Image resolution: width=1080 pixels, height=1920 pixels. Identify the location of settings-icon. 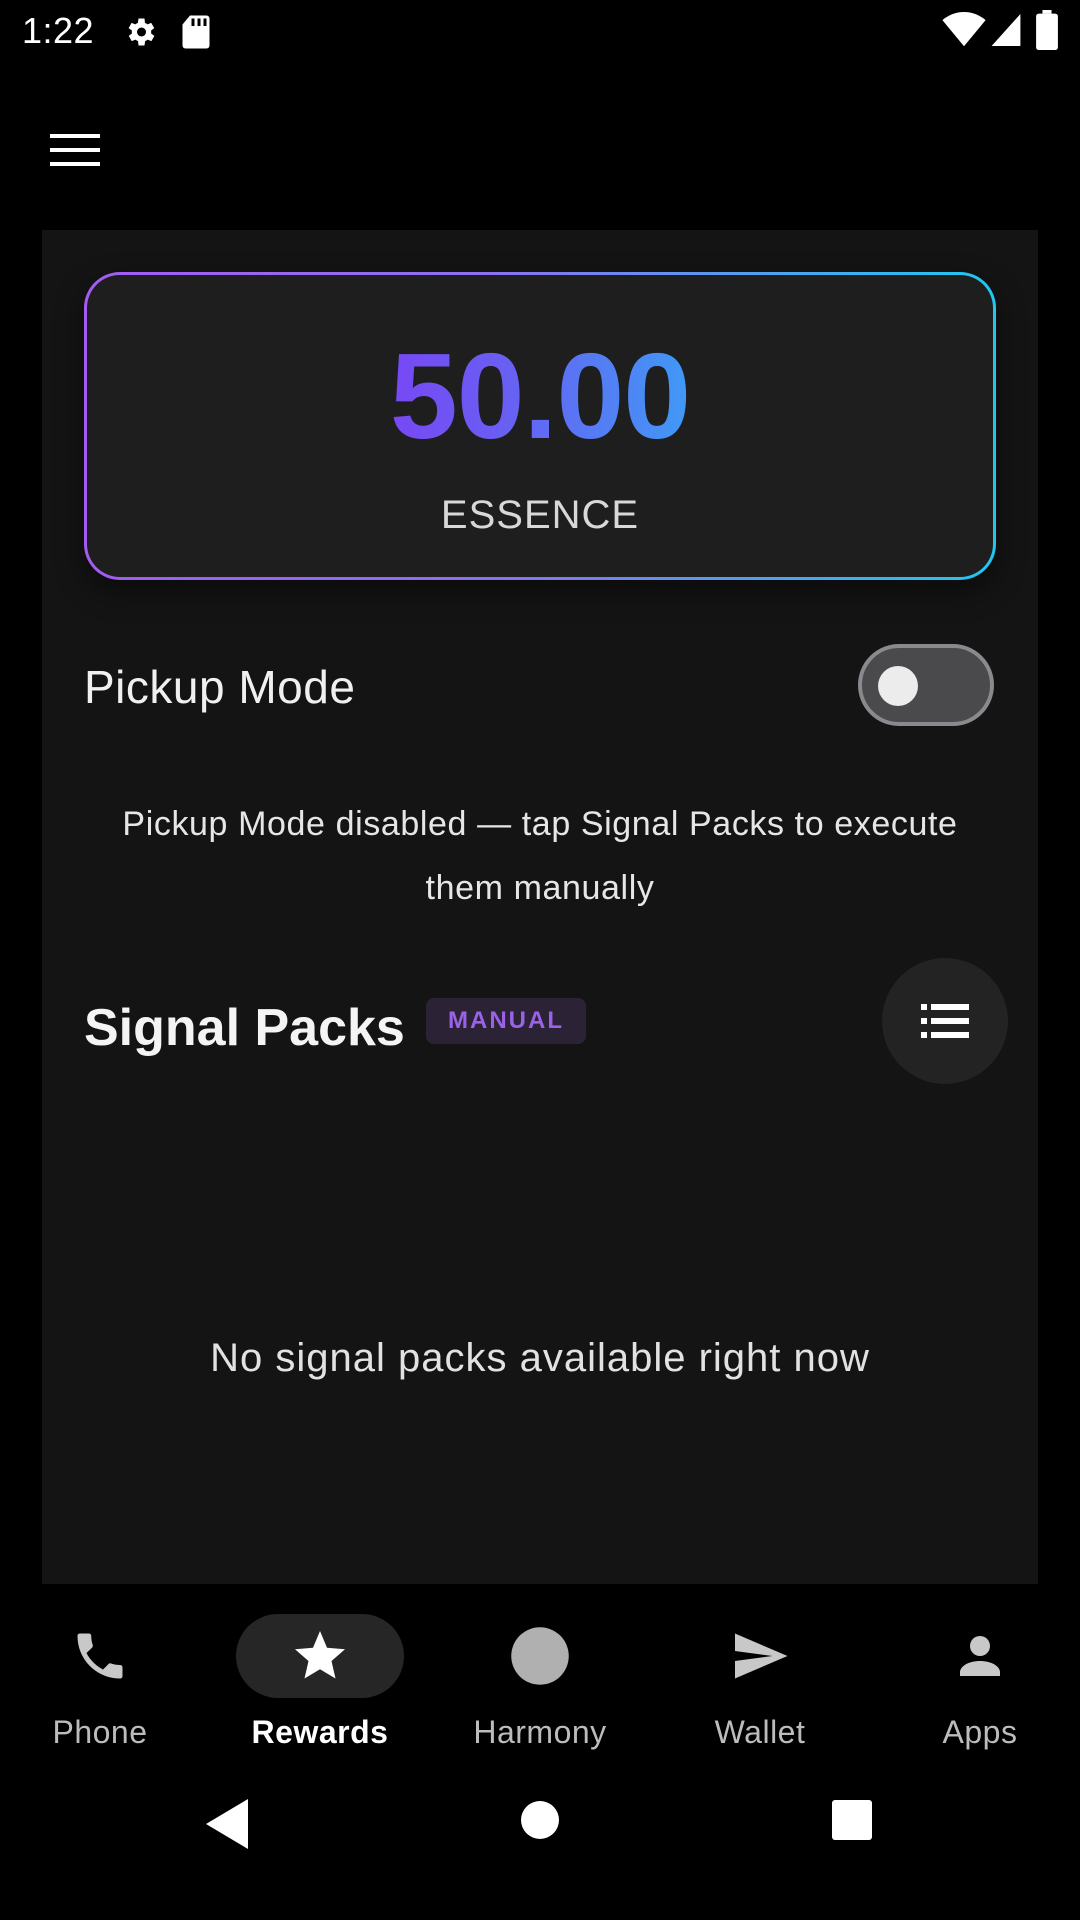
(140, 34).